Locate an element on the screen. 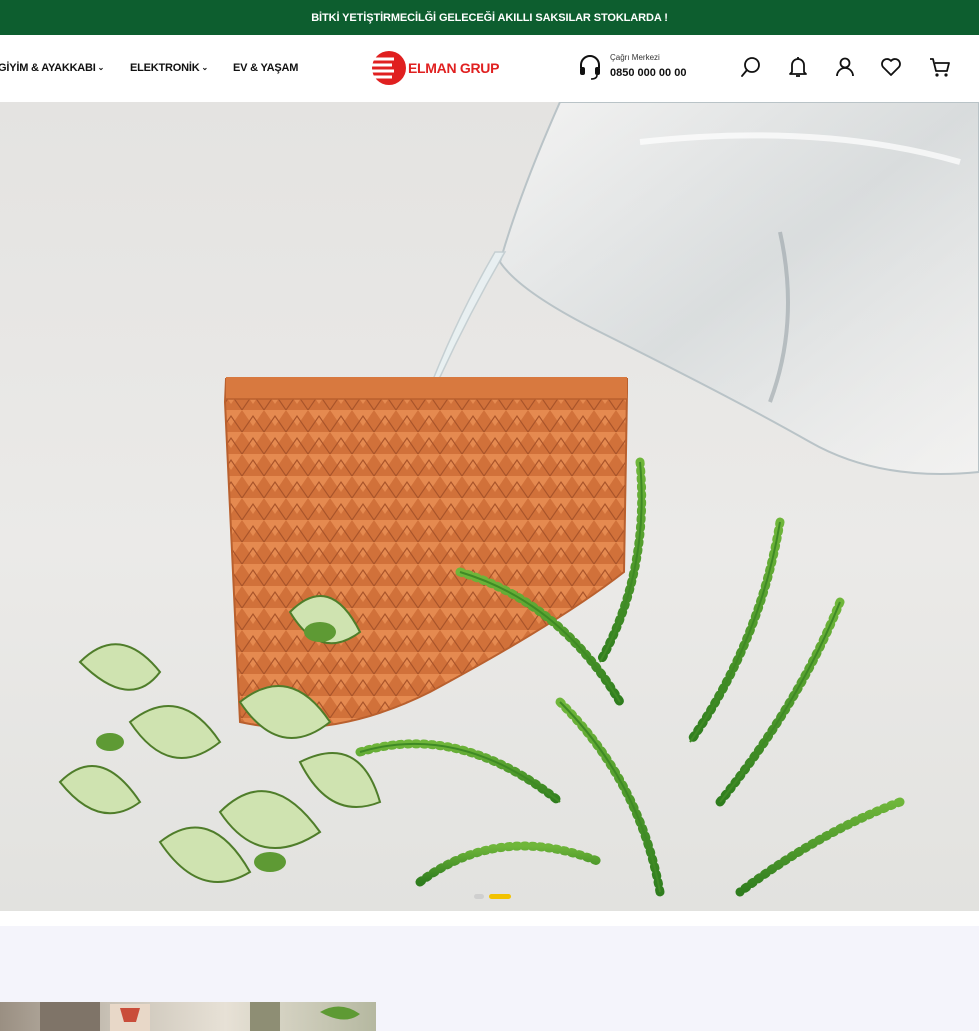 The width and height of the screenshot is (979, 1031). nav-item-label: GİYİM & AYAKKABI is located at coordinates (48, 68).